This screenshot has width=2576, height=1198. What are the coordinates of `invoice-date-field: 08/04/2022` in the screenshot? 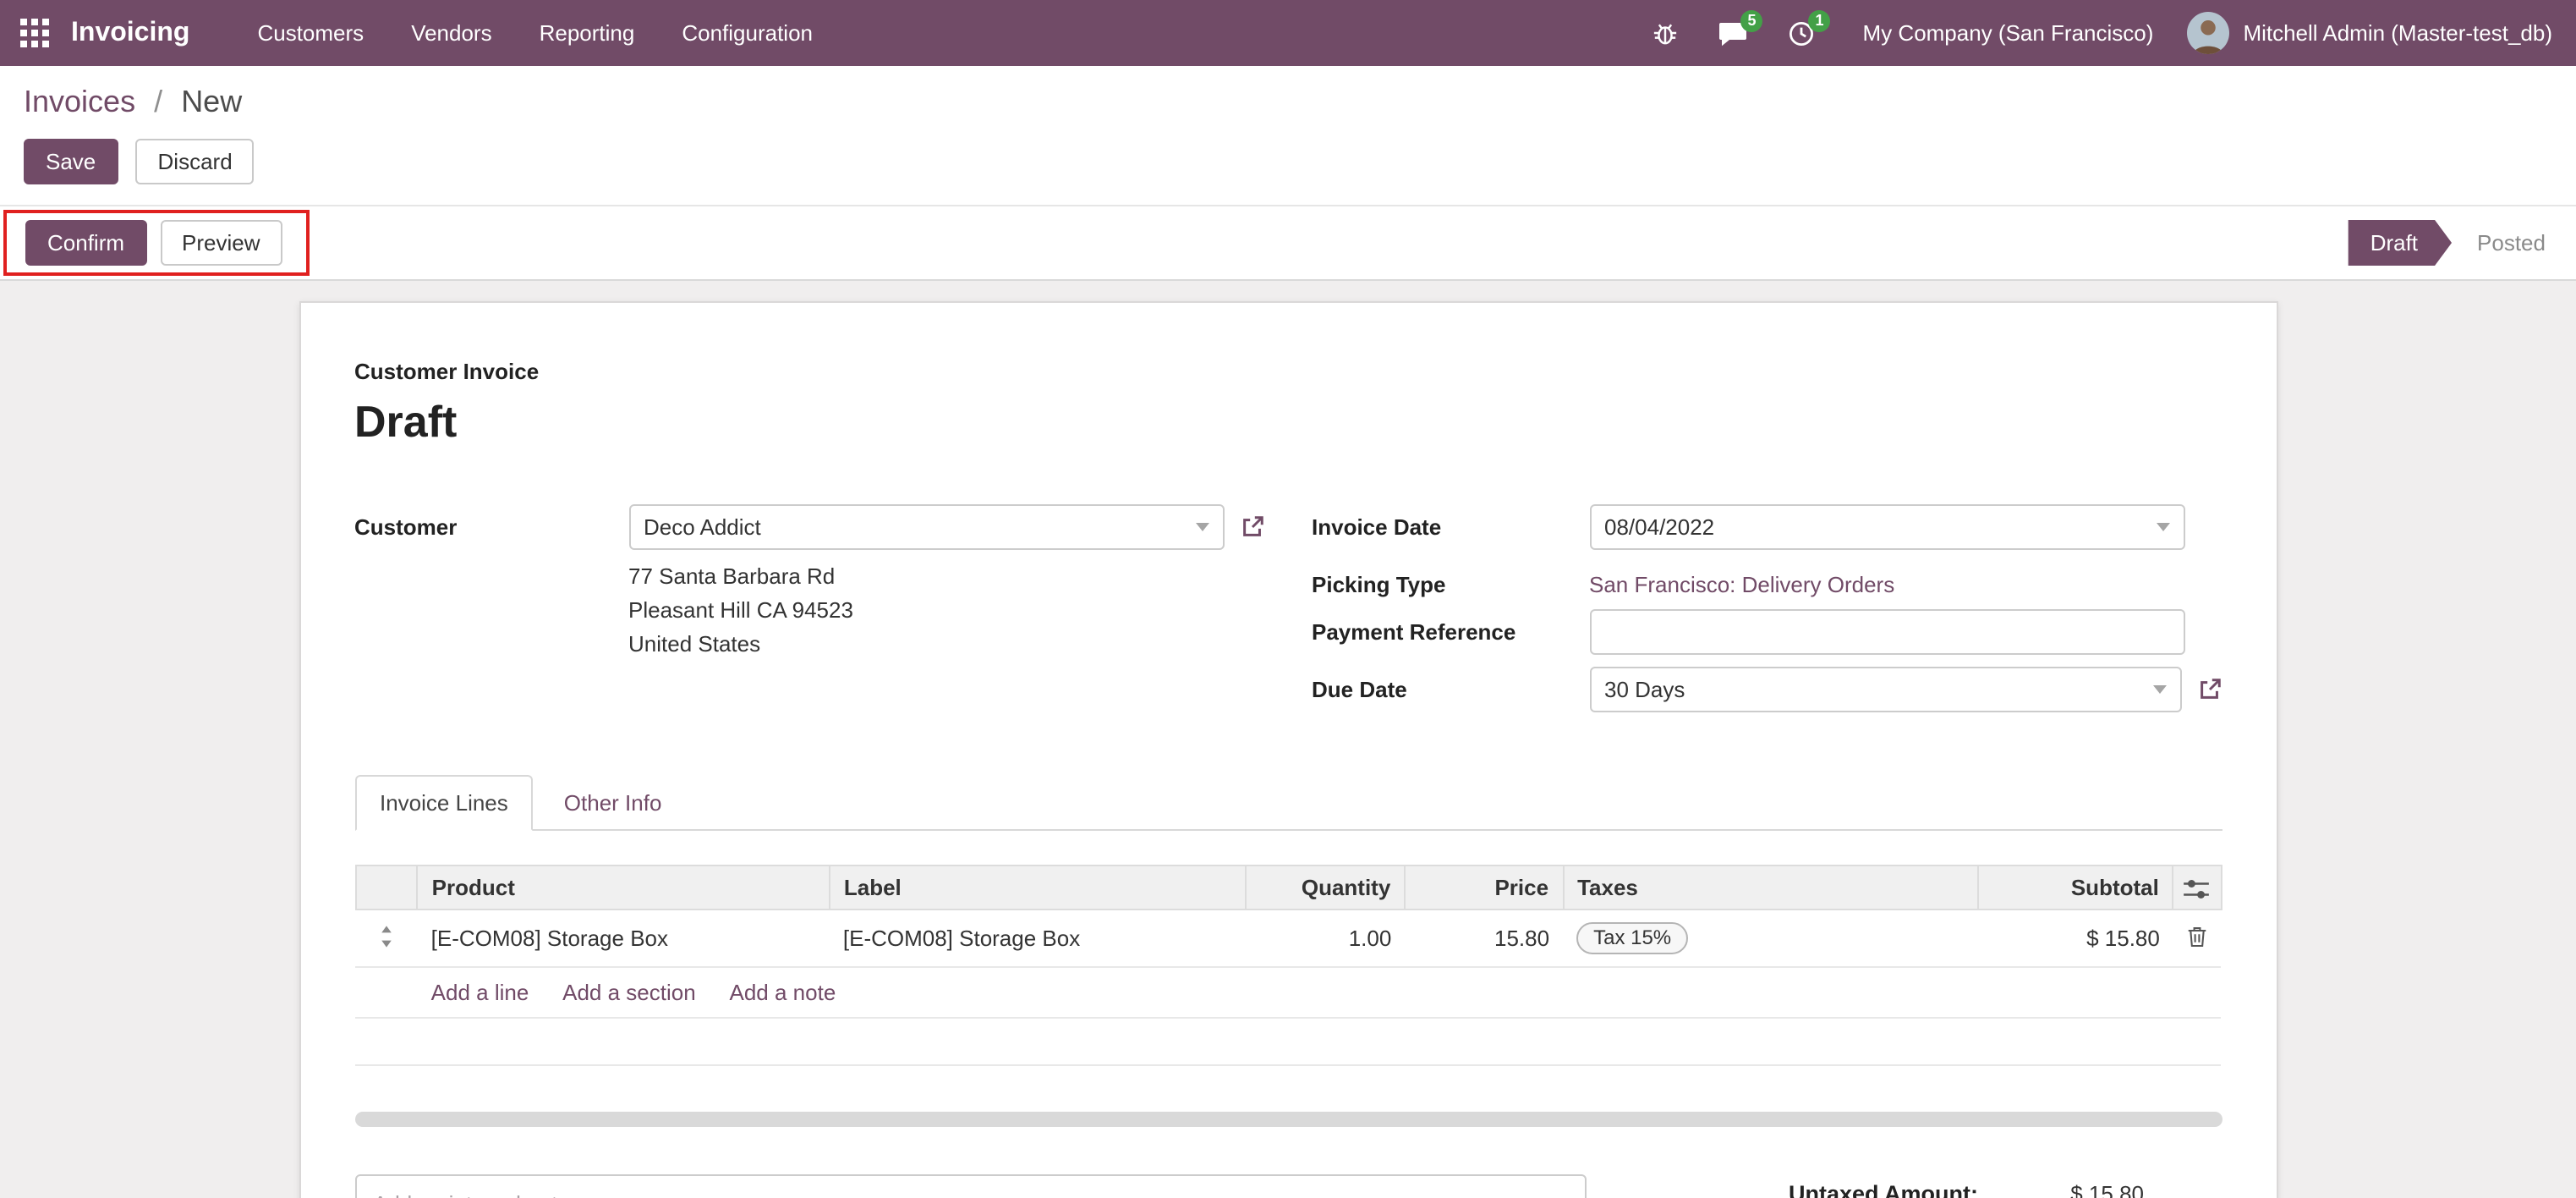 It's located at (1886, 527).